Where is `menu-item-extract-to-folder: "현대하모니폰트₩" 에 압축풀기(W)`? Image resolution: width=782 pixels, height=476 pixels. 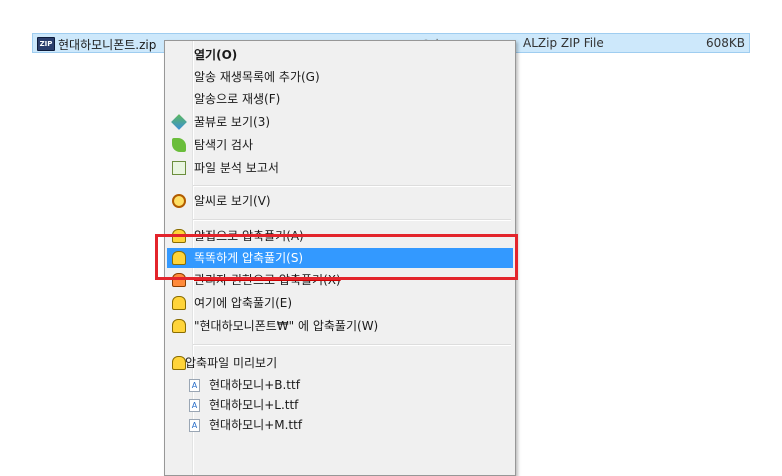
menu-item-extract-to-folder: "현대하모니폰트₩" 에 압축풀기(W) is located at coordinates (340, 326).